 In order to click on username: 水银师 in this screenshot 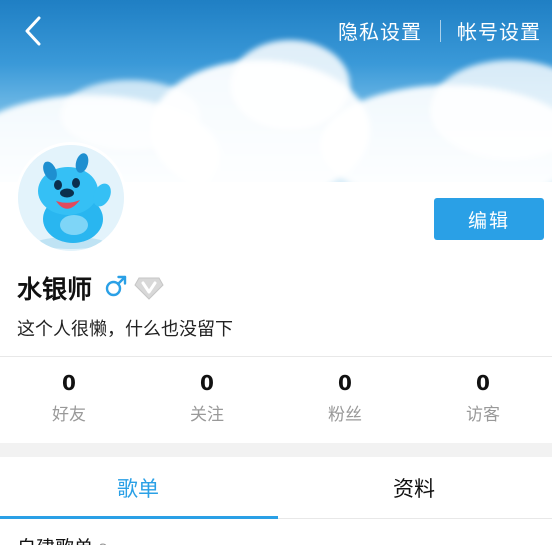, I will do `click(55, 289)`.